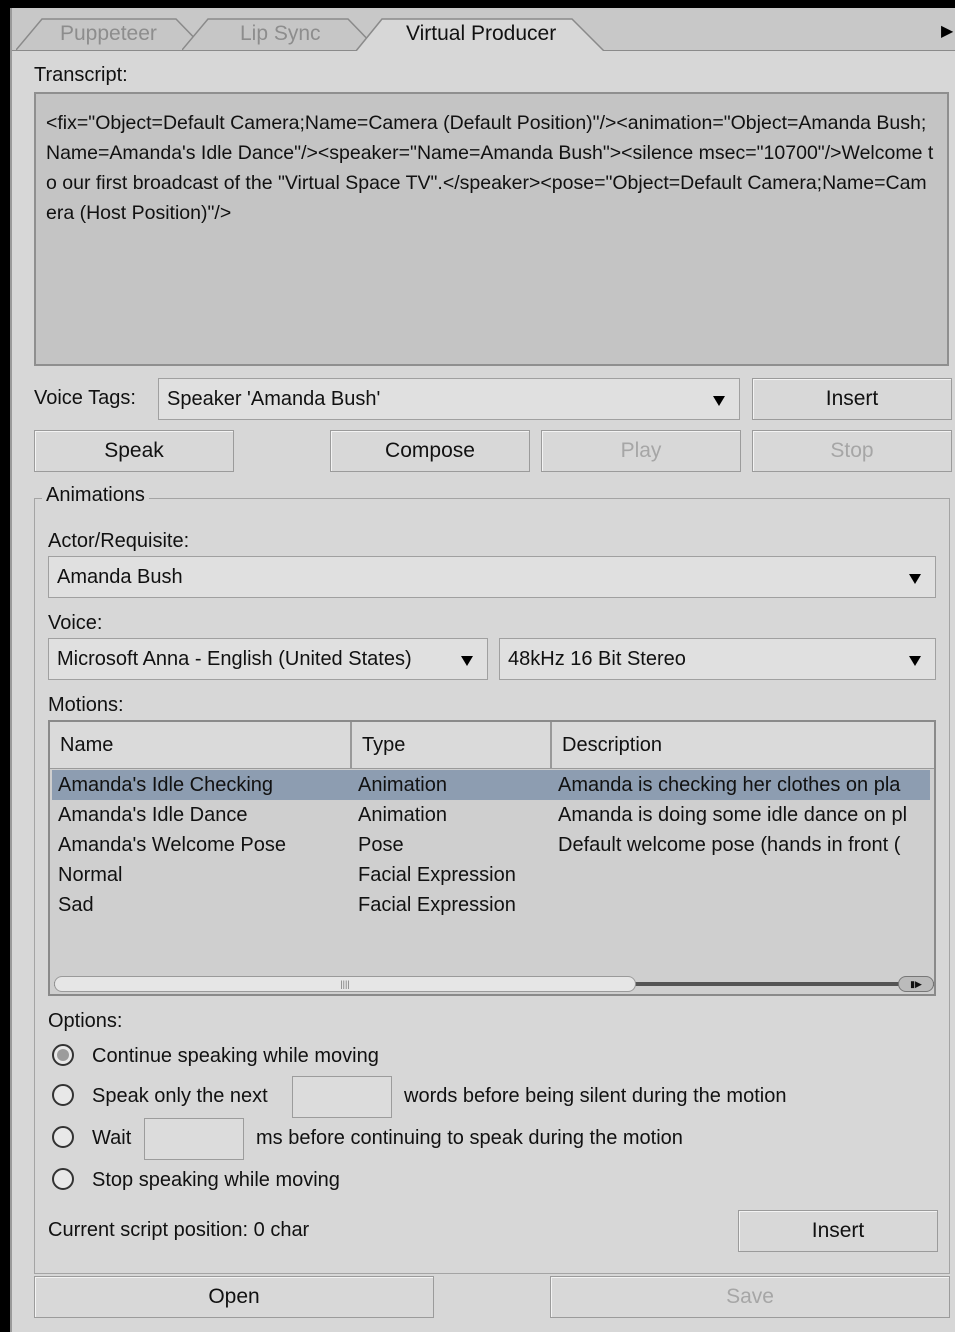 This screenshot has height=1332, width=955. Describe the element at coordinates (743, 745) in the screenshot. I see `column-header-description: Description` at that location.